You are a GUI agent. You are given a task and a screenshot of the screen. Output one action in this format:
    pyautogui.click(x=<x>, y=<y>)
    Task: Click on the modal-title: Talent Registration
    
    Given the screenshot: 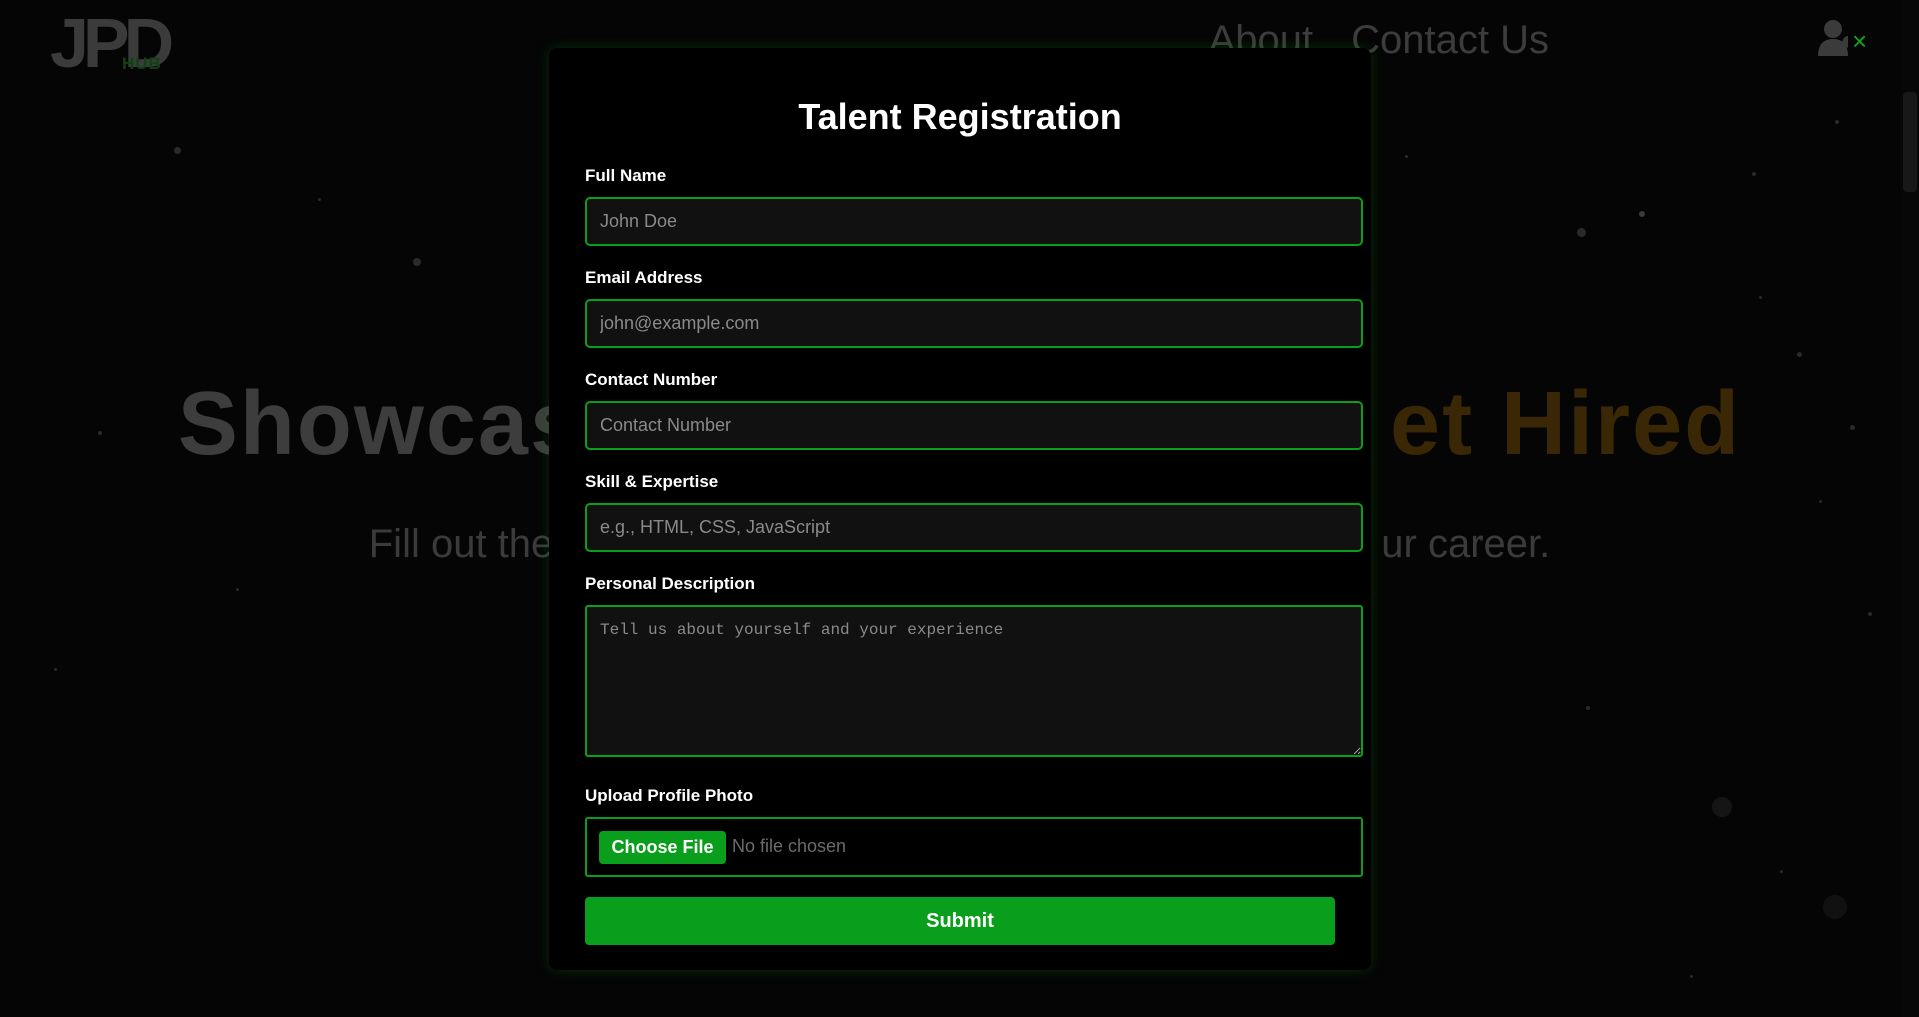 What is the action you would take?
    pyautogui.click(x=960, y=116)
    